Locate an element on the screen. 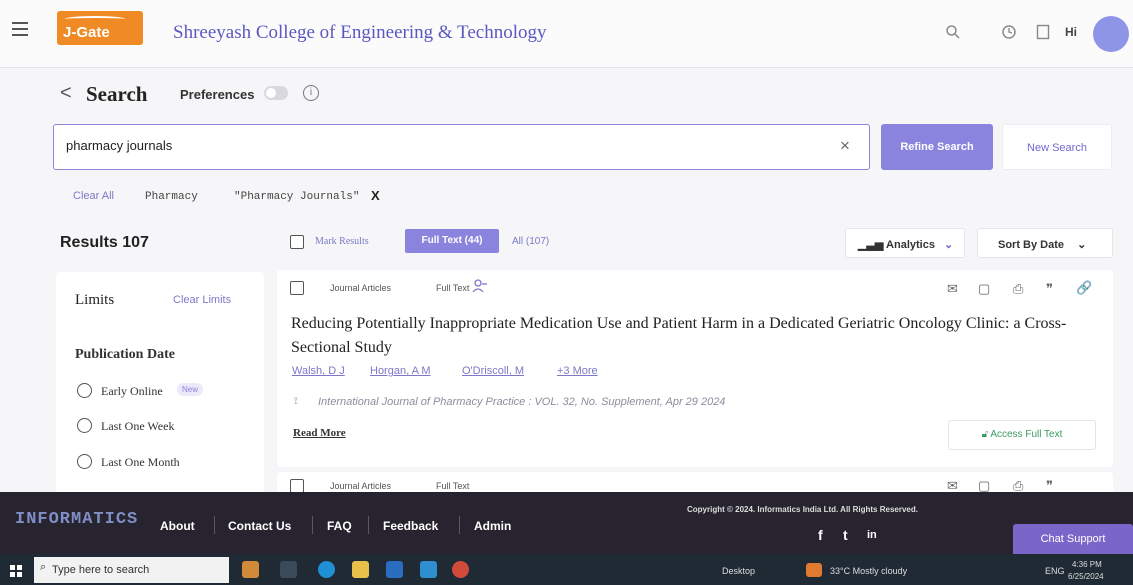  filter-chip: Pharmacy is located at coordinates (171, 197).